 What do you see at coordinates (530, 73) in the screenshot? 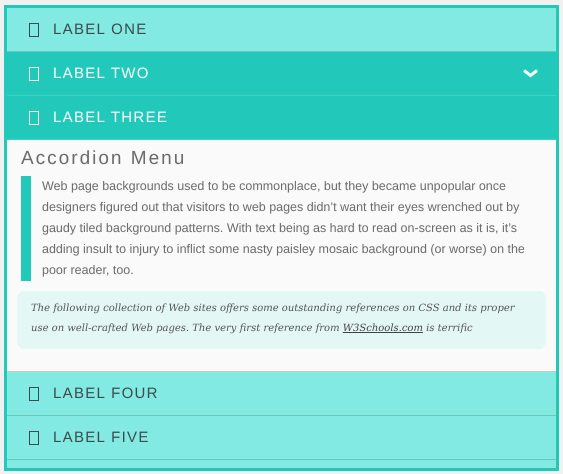
I see `chevron-icon` at bounding box center [530, 73].